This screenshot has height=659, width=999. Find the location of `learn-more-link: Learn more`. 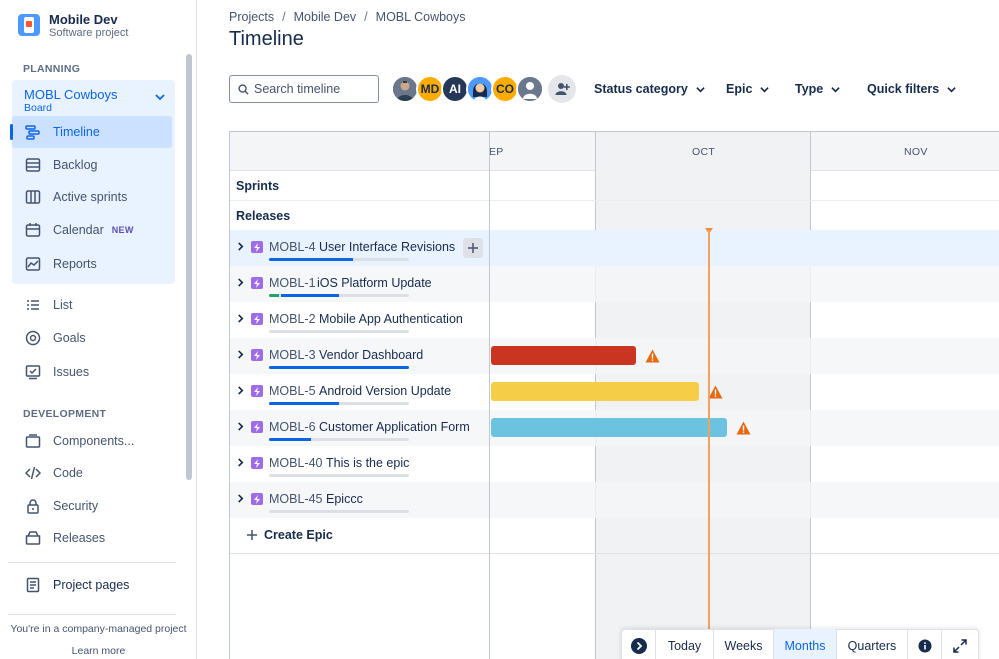

learn-more-link: Learn more is located at coordinates (98, 651).